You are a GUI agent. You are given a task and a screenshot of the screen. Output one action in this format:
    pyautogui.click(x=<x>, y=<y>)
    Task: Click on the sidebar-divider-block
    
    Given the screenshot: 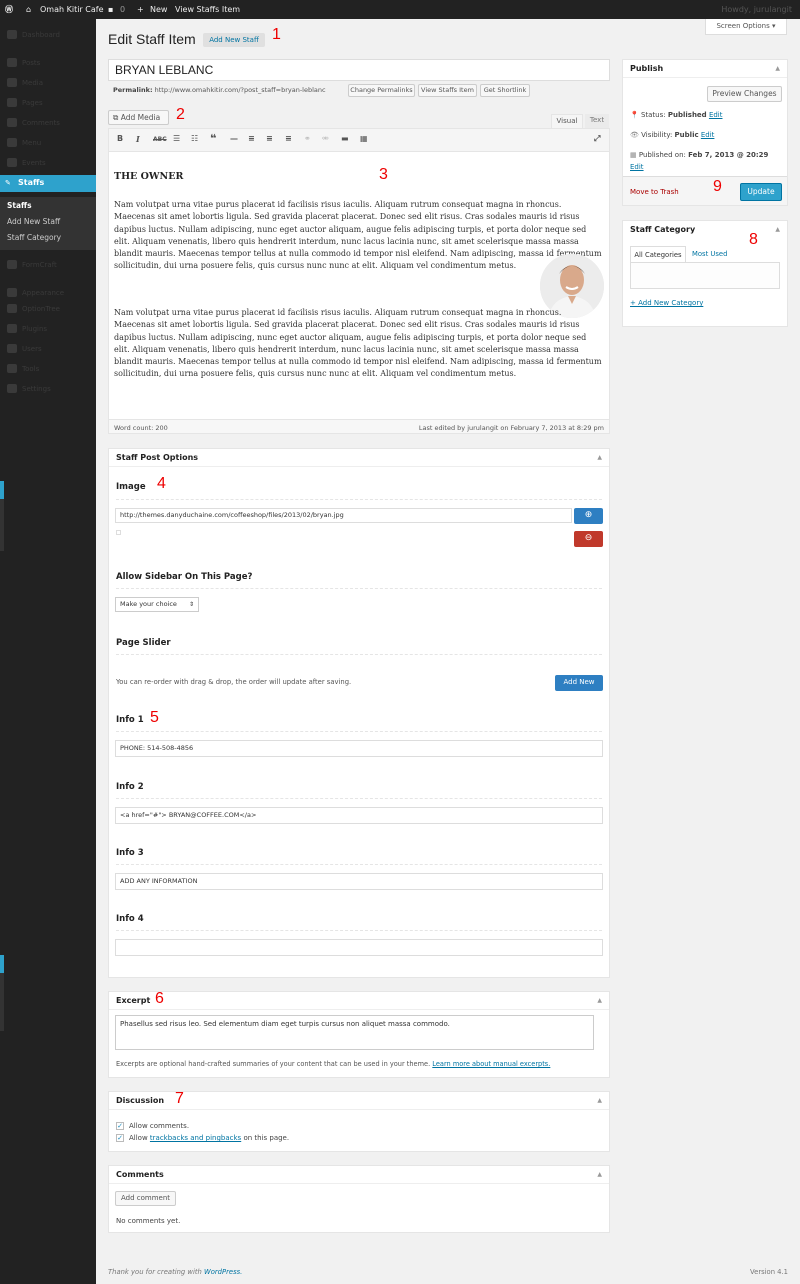 What is the action you would take?
    pyautogui.click(x=2, y=1002)
    